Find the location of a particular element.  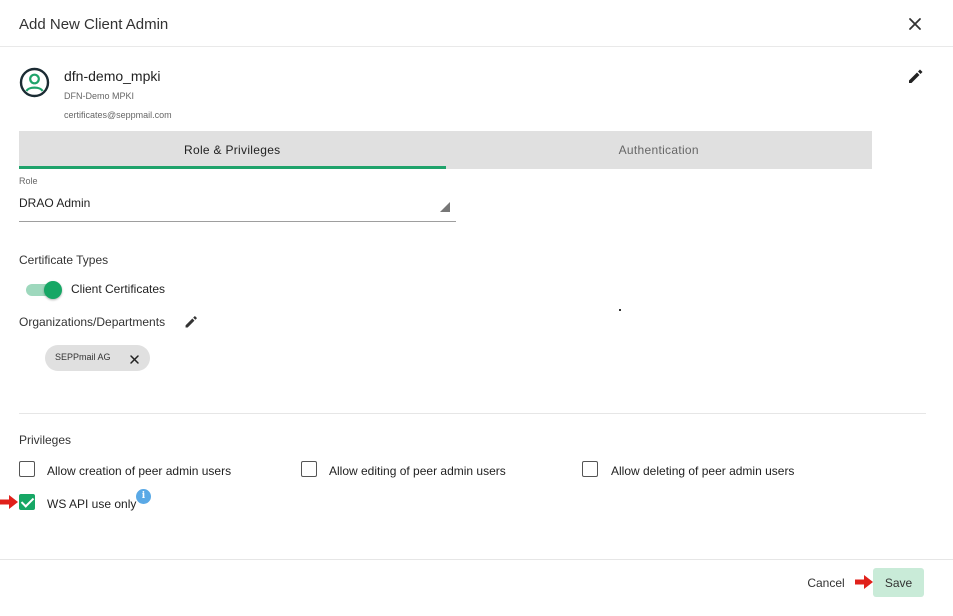

cancel-button: Cancel is located at coordinates (826, 583).